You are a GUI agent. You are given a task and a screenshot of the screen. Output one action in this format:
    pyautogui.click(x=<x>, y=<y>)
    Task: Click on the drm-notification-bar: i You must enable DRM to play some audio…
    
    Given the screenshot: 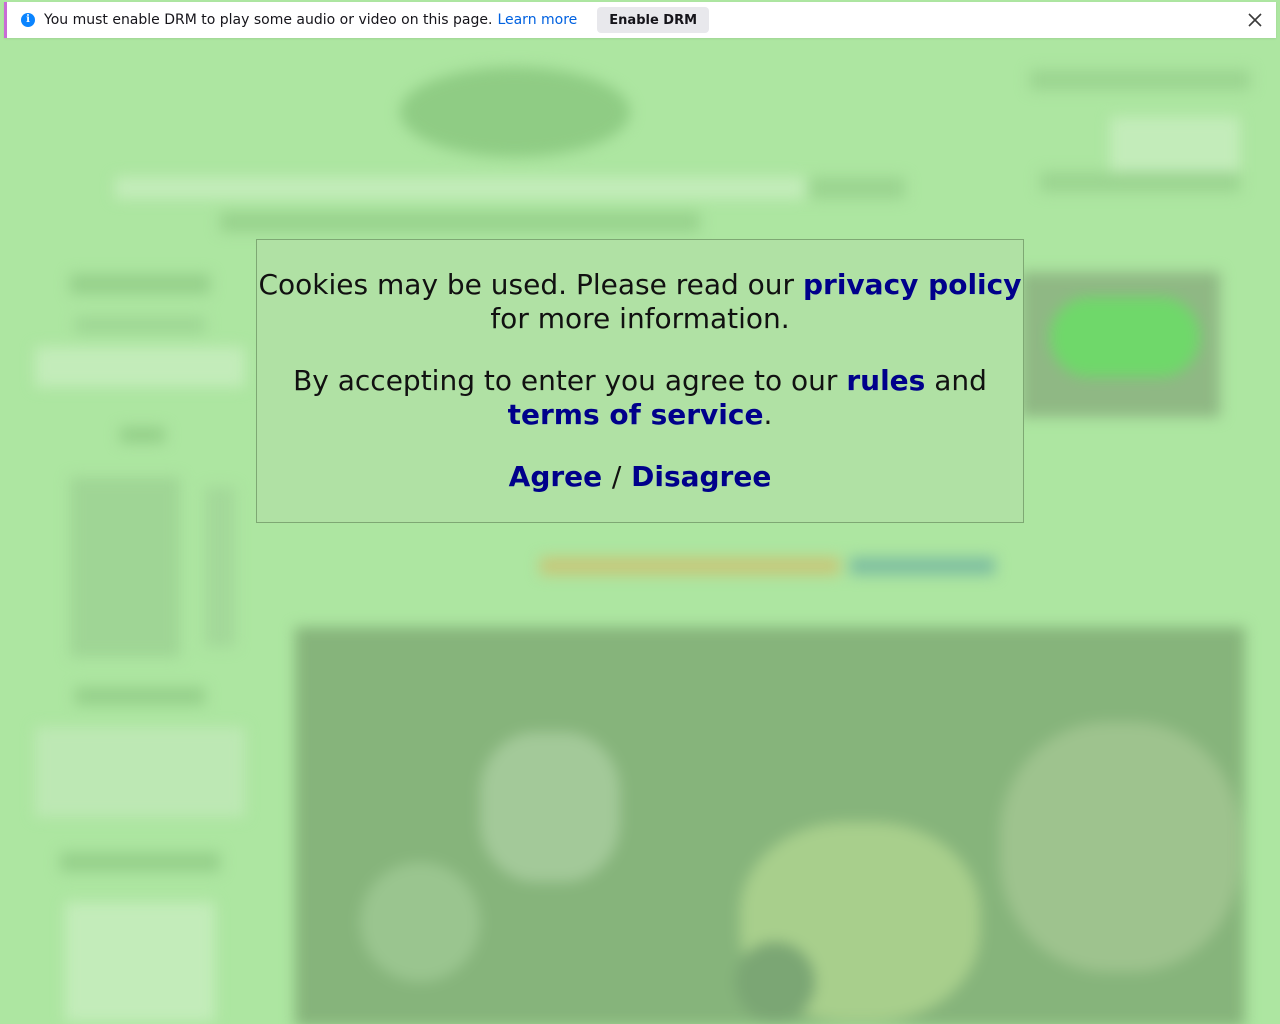 What is the action you would take?
    pyautogui.click(x=640, y=20)
    